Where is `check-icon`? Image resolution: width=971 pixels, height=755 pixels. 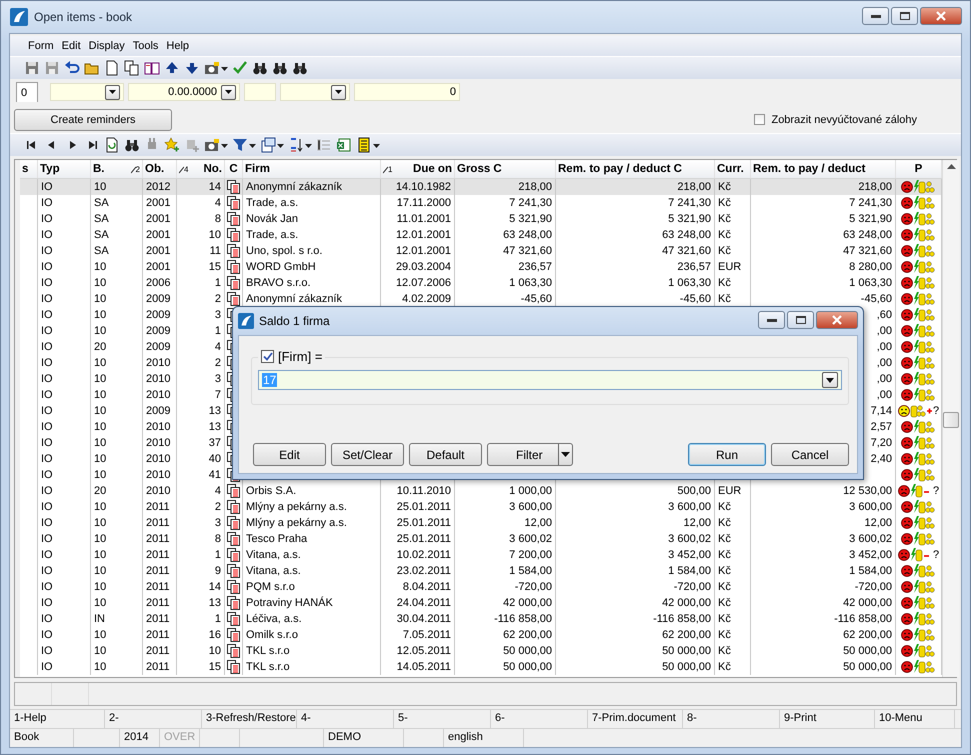
check-icon is located at coordinates (240, 68).